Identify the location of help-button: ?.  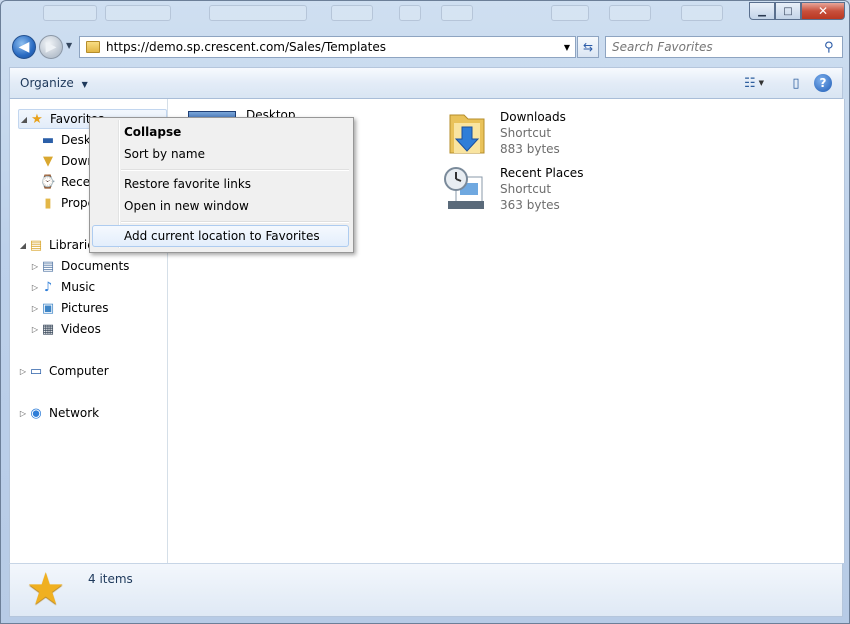
(823, 83).